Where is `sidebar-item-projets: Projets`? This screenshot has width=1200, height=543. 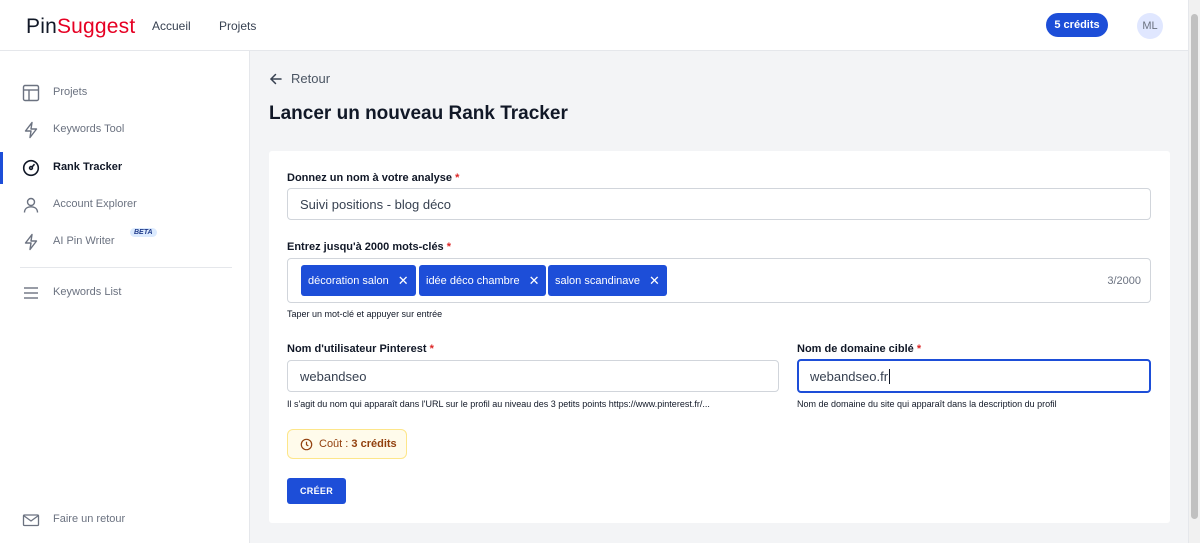 sidebar-item-projets: Projets is located at coordinates (124, 93).